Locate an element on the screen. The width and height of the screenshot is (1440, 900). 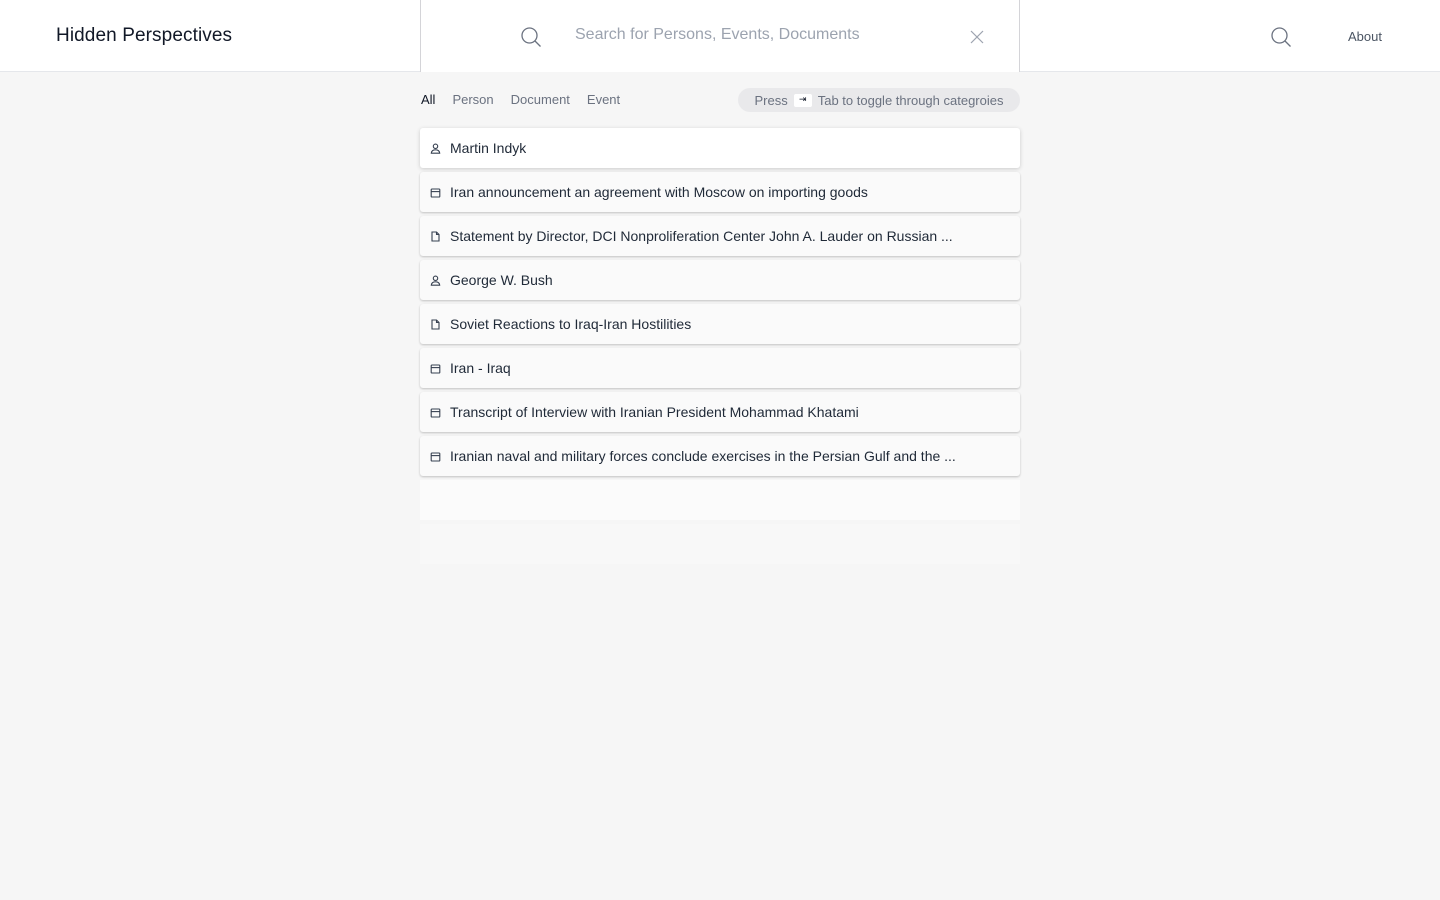
site-title: Hidden Perspectives is located at coordinates (144, 36).